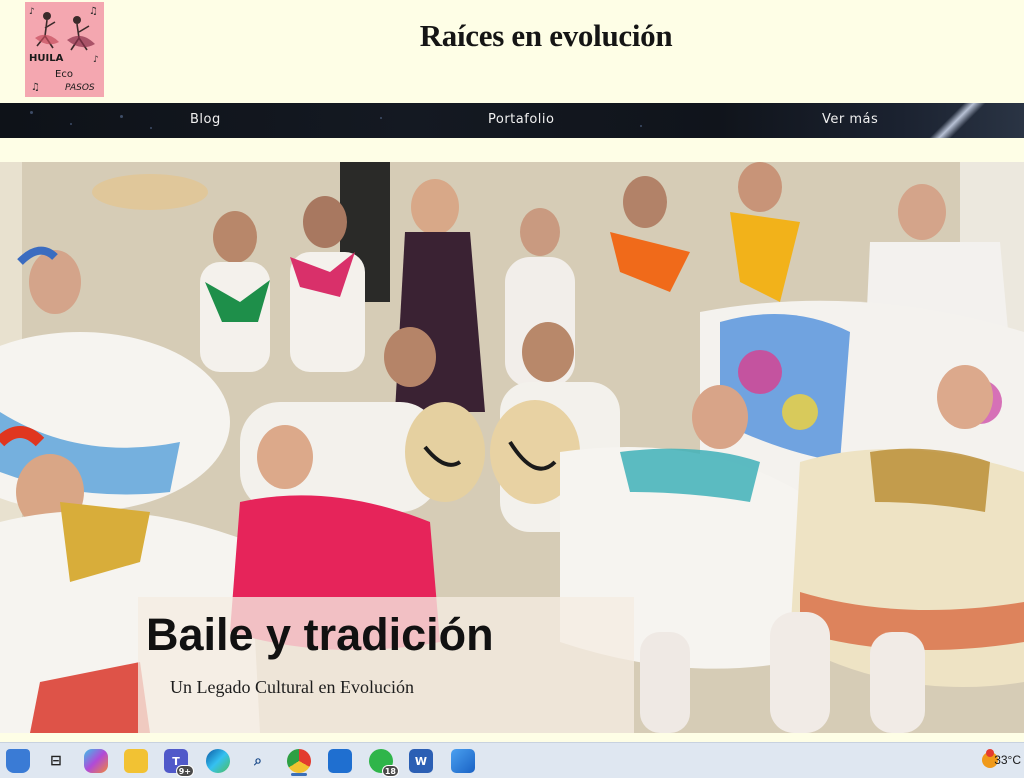  Describe the element at coordinates (512, 760) in the screenshot. I see `windows-taskbar: ⊟ T 9+ ⌕ 18 W 33°C` at that location.